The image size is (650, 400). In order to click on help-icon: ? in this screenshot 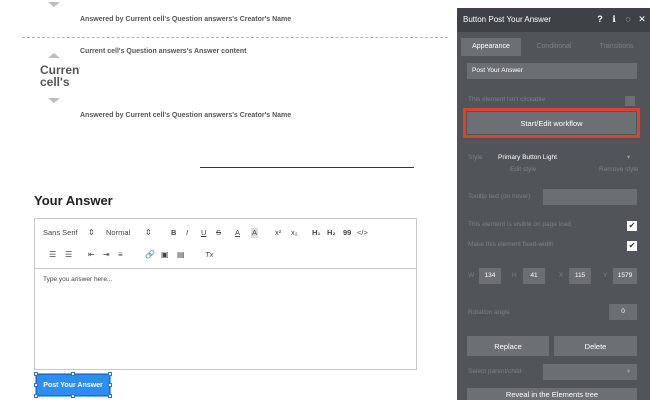, I will do `click(600, 19)`.